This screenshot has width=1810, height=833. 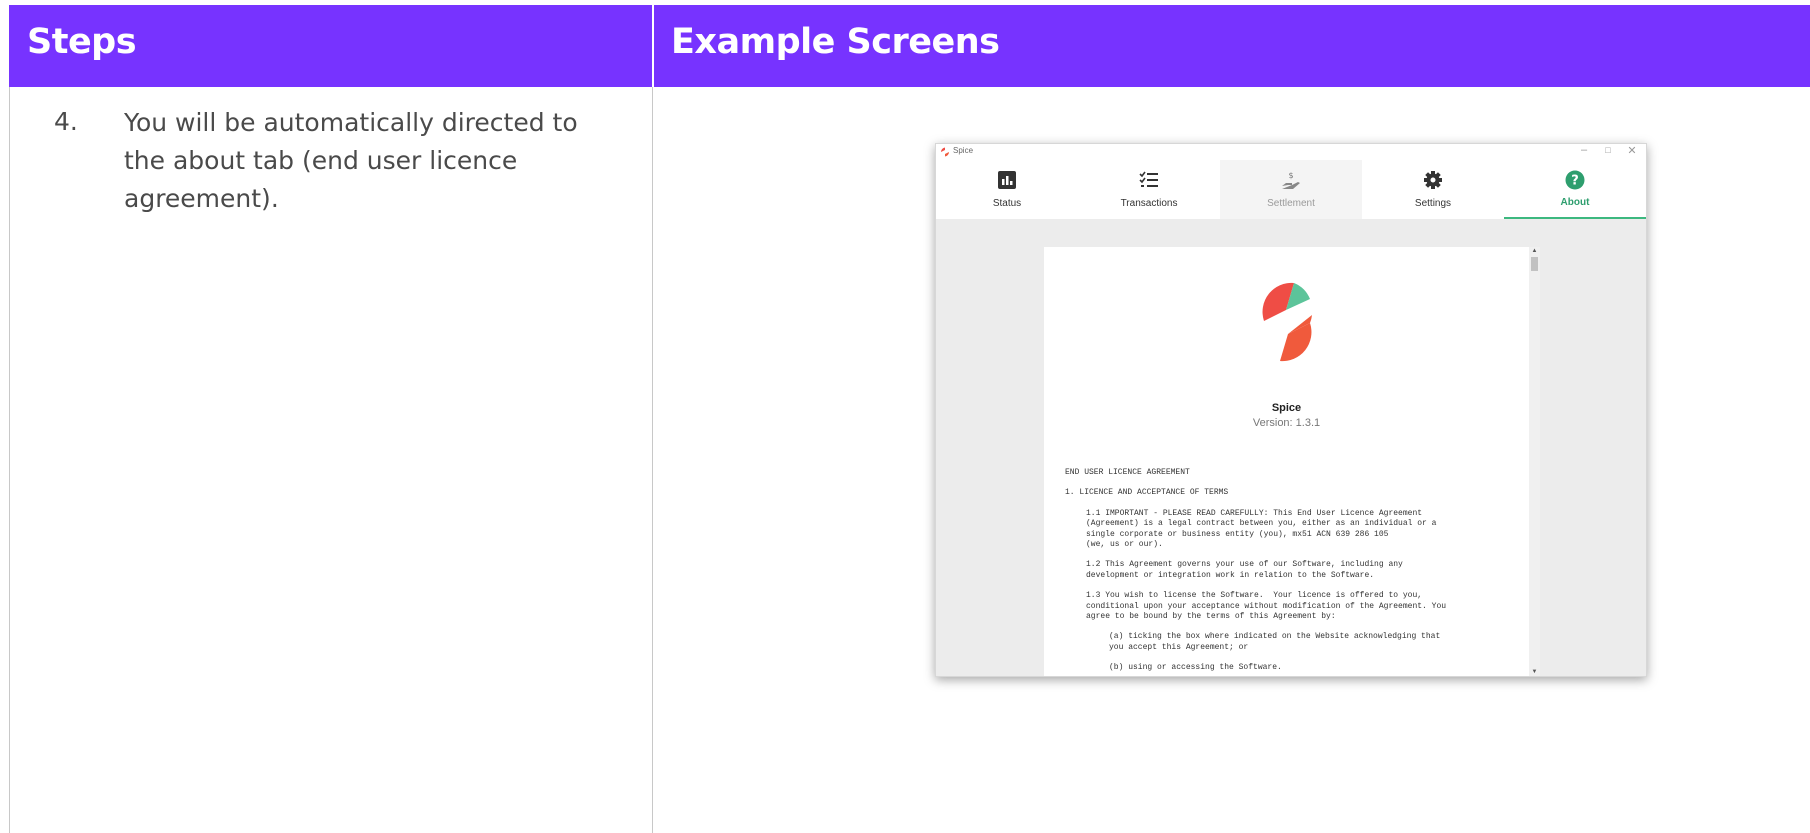 I want to click on steps-column-title: Steps, so click(x=82, y=42).